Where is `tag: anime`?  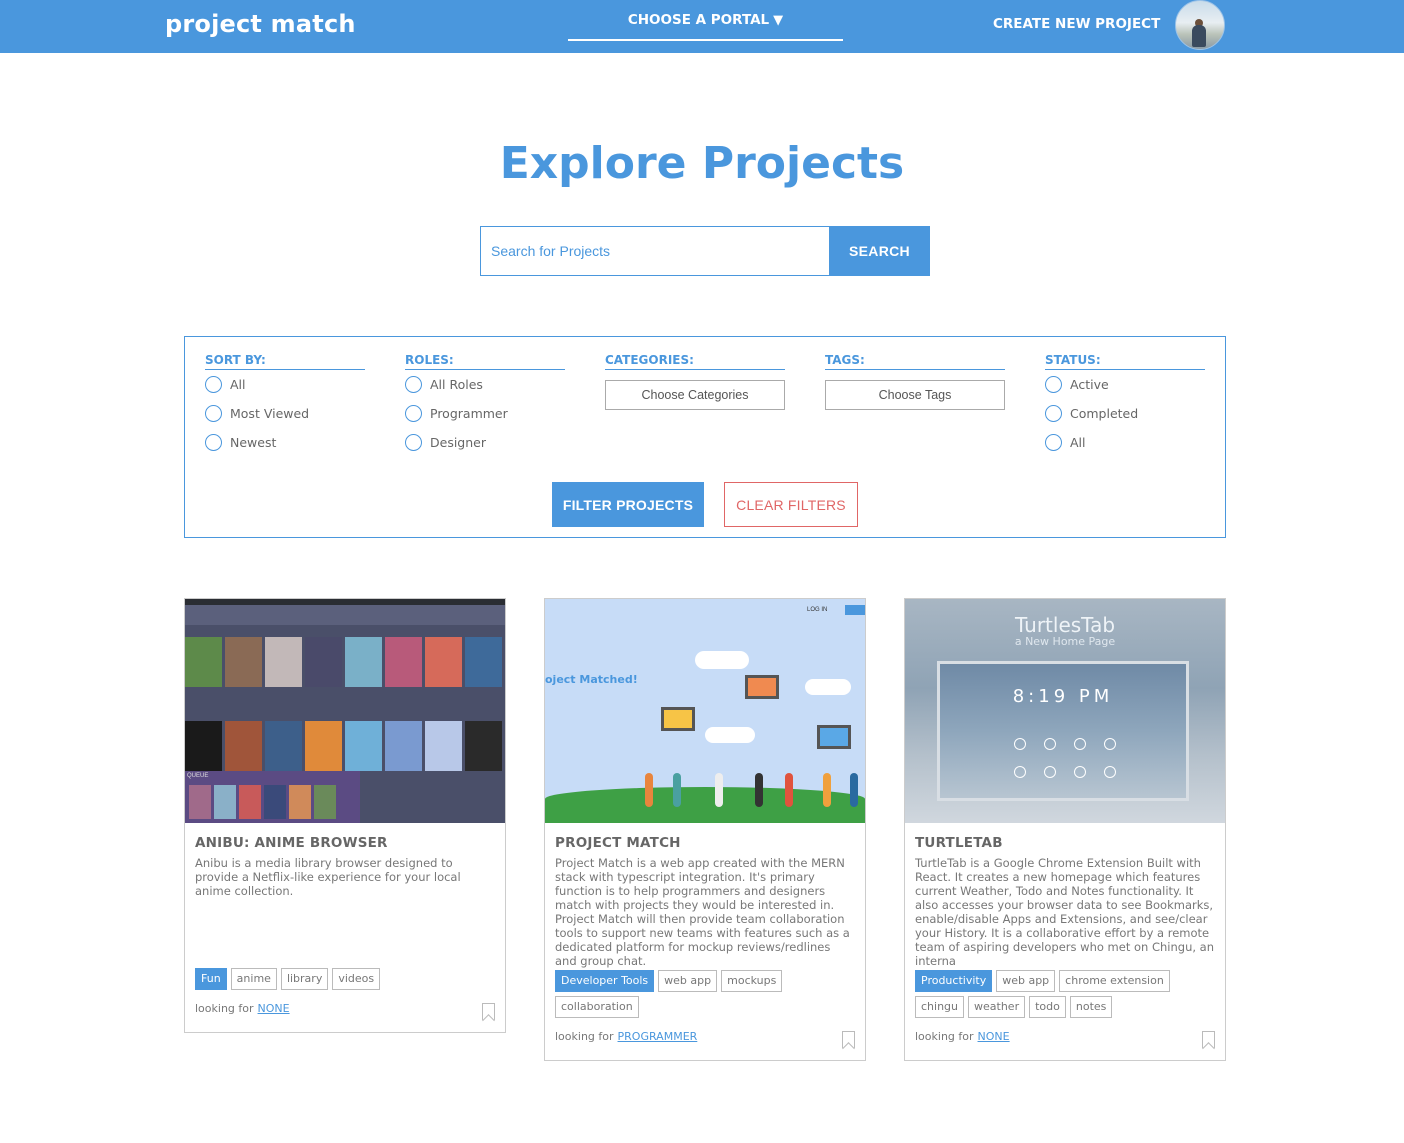 tag: anime is located at coordinates (253, 979).